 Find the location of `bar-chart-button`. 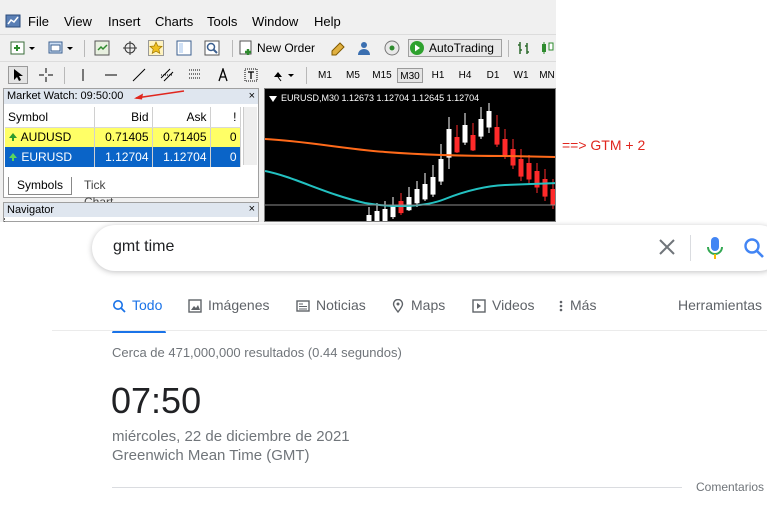

bar-chart-button is located at coordinates (524, 48).